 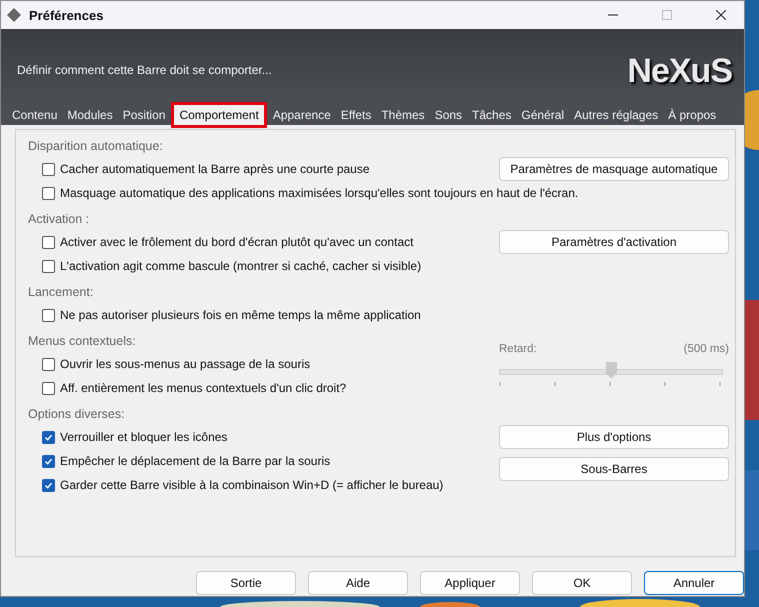 What do you see at coordinates (611, 370) in the screenshot?
I see `slider-thumb` at bounding box center [611, 370].